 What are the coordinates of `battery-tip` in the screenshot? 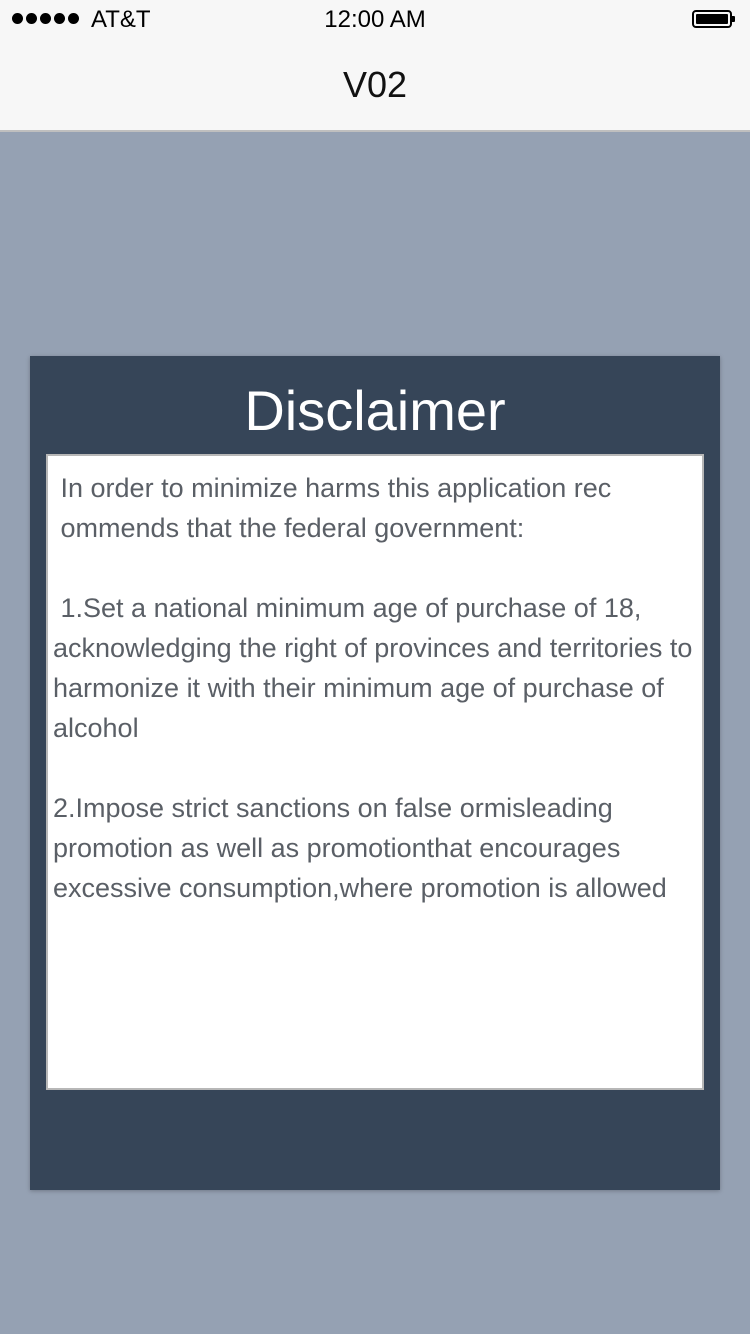 It's located at (733, 19).